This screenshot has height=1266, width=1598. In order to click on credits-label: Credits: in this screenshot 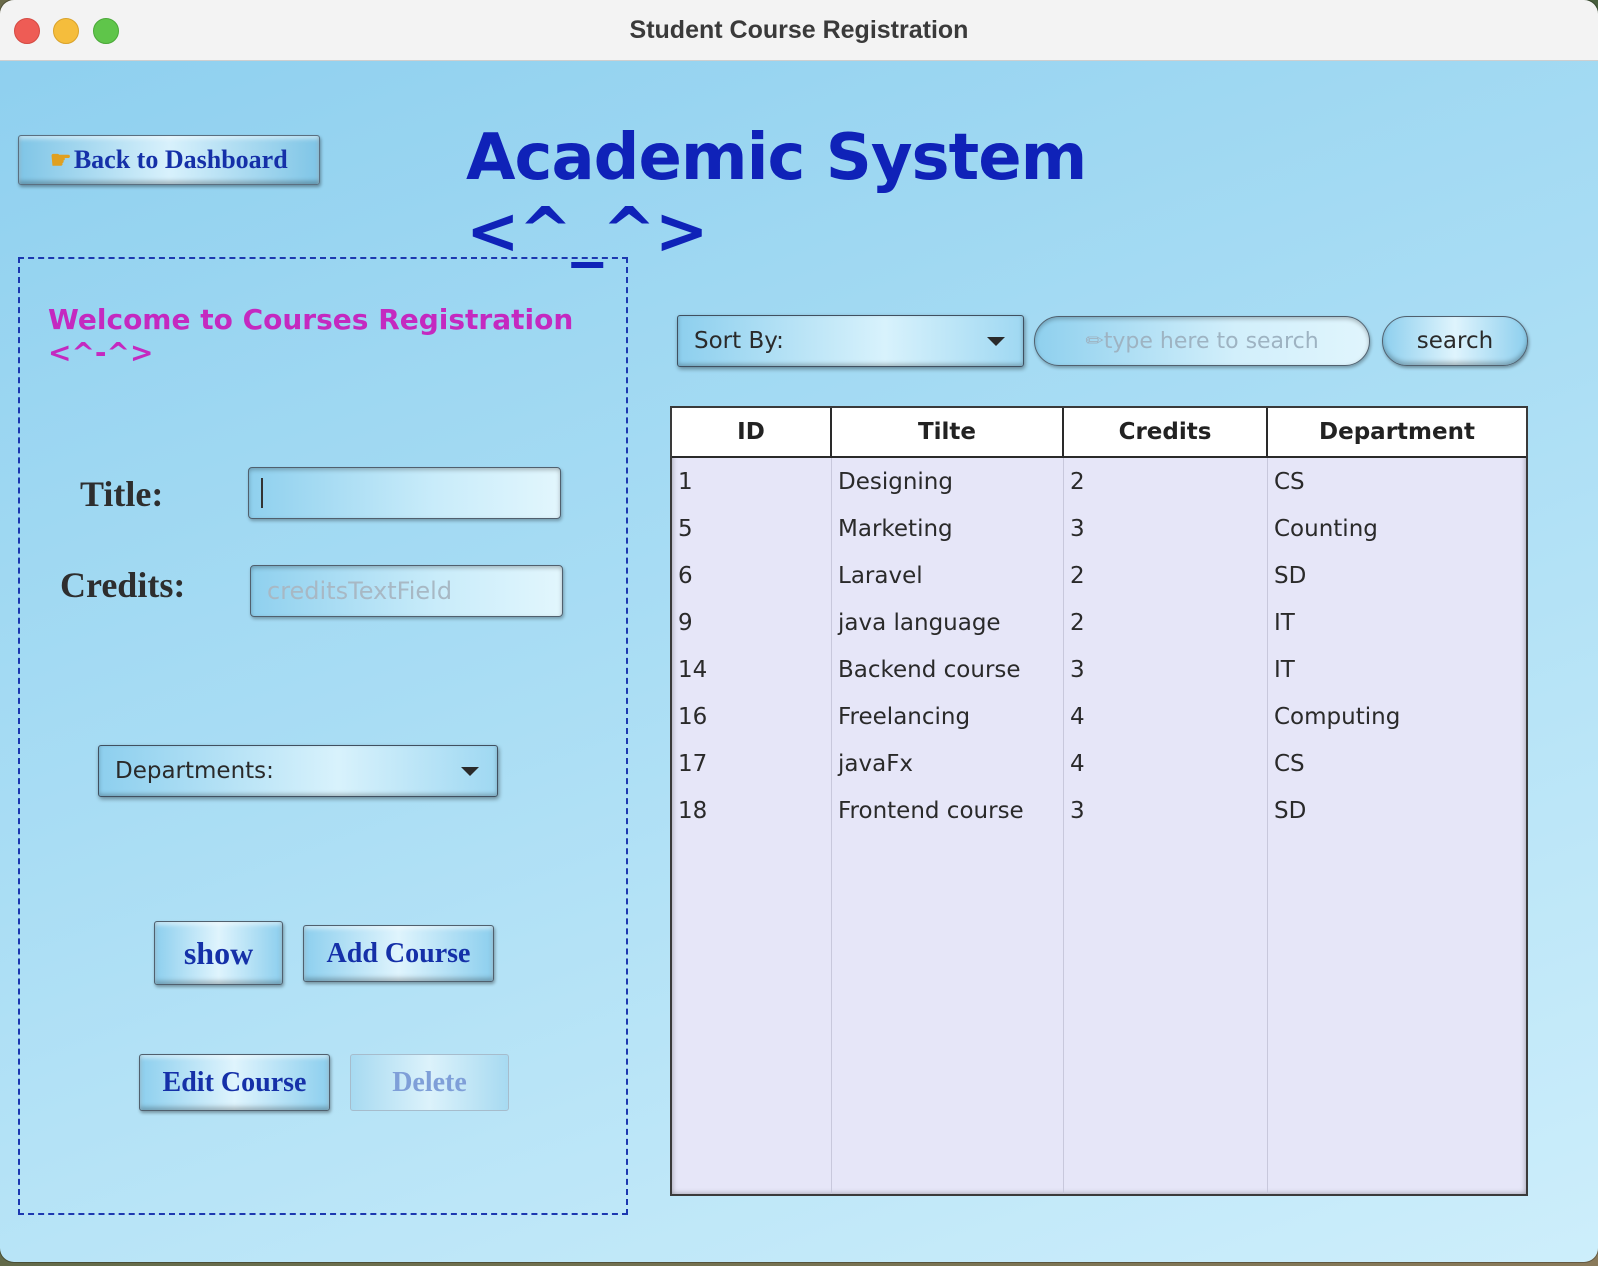, I will do `click(123, 585)`.